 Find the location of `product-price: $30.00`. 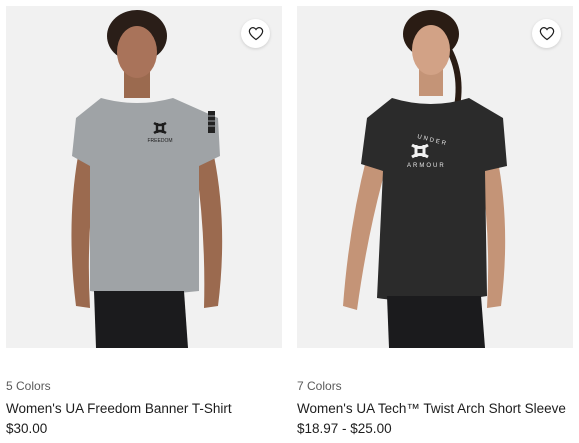

product-price: $30.00 is located at coordinates (27, 428).